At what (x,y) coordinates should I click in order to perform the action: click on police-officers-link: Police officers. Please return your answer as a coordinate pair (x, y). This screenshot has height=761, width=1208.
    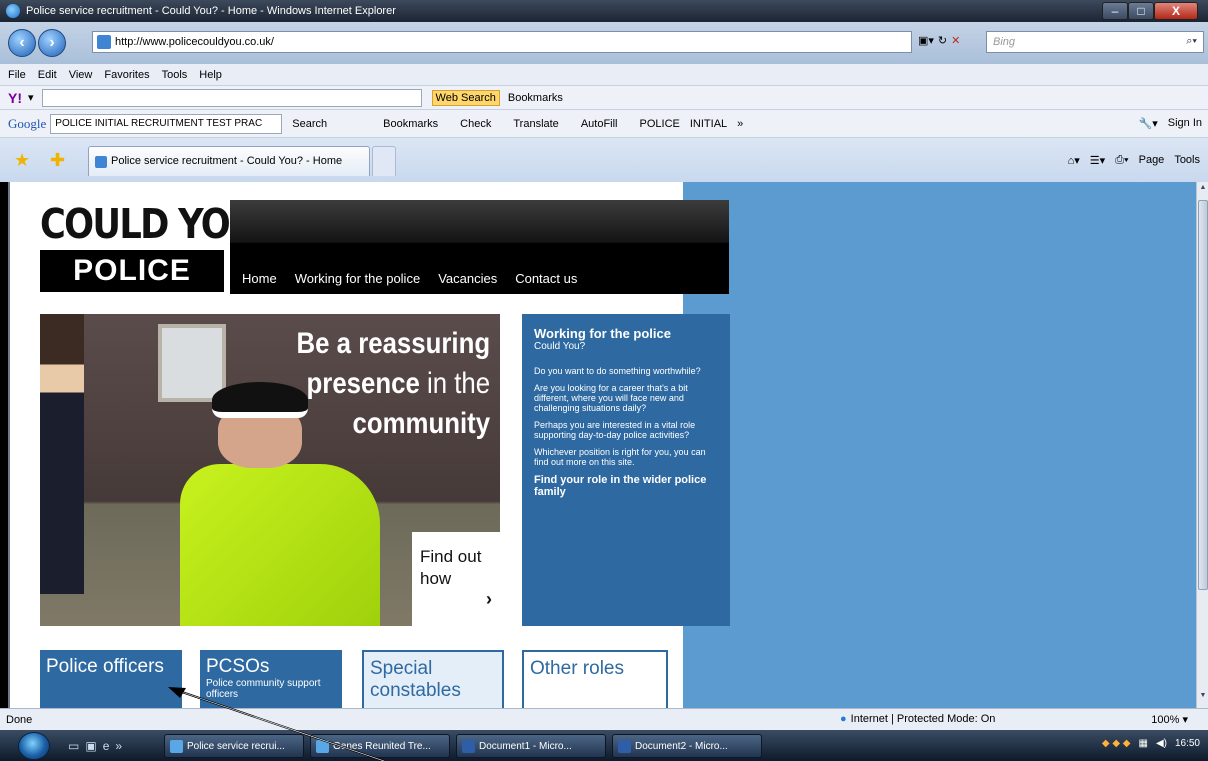
    Looking at the image, I should click on (111, 679).